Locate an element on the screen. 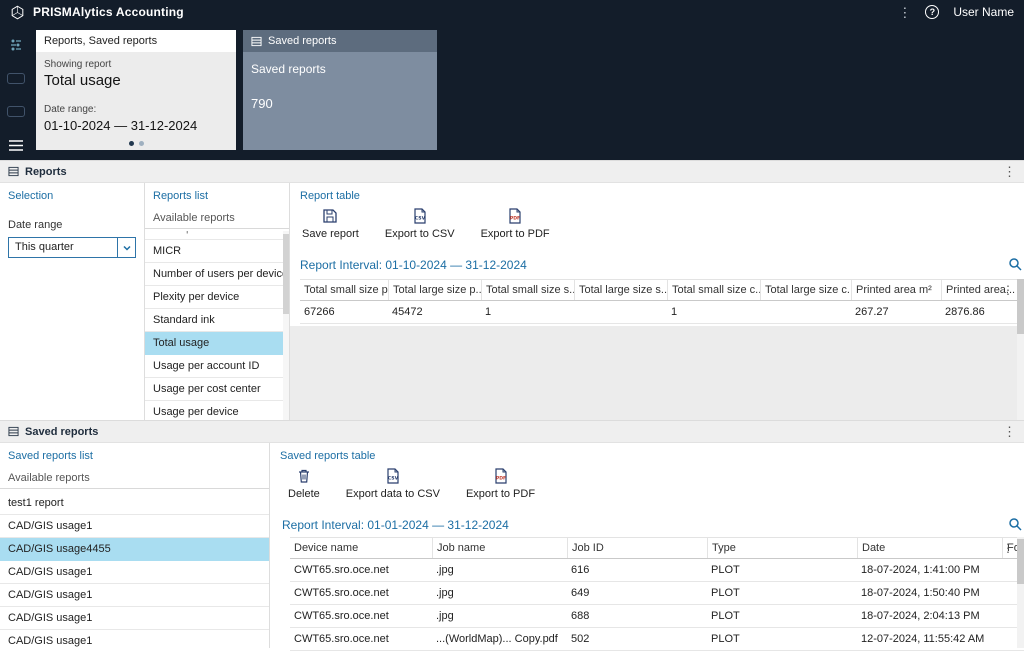 The height and width of the screenshot is (651, 1024). saved-interval-row: Report Interval: 01-01-2024 — 31-12-2024 is located at coordinates (653, 526).